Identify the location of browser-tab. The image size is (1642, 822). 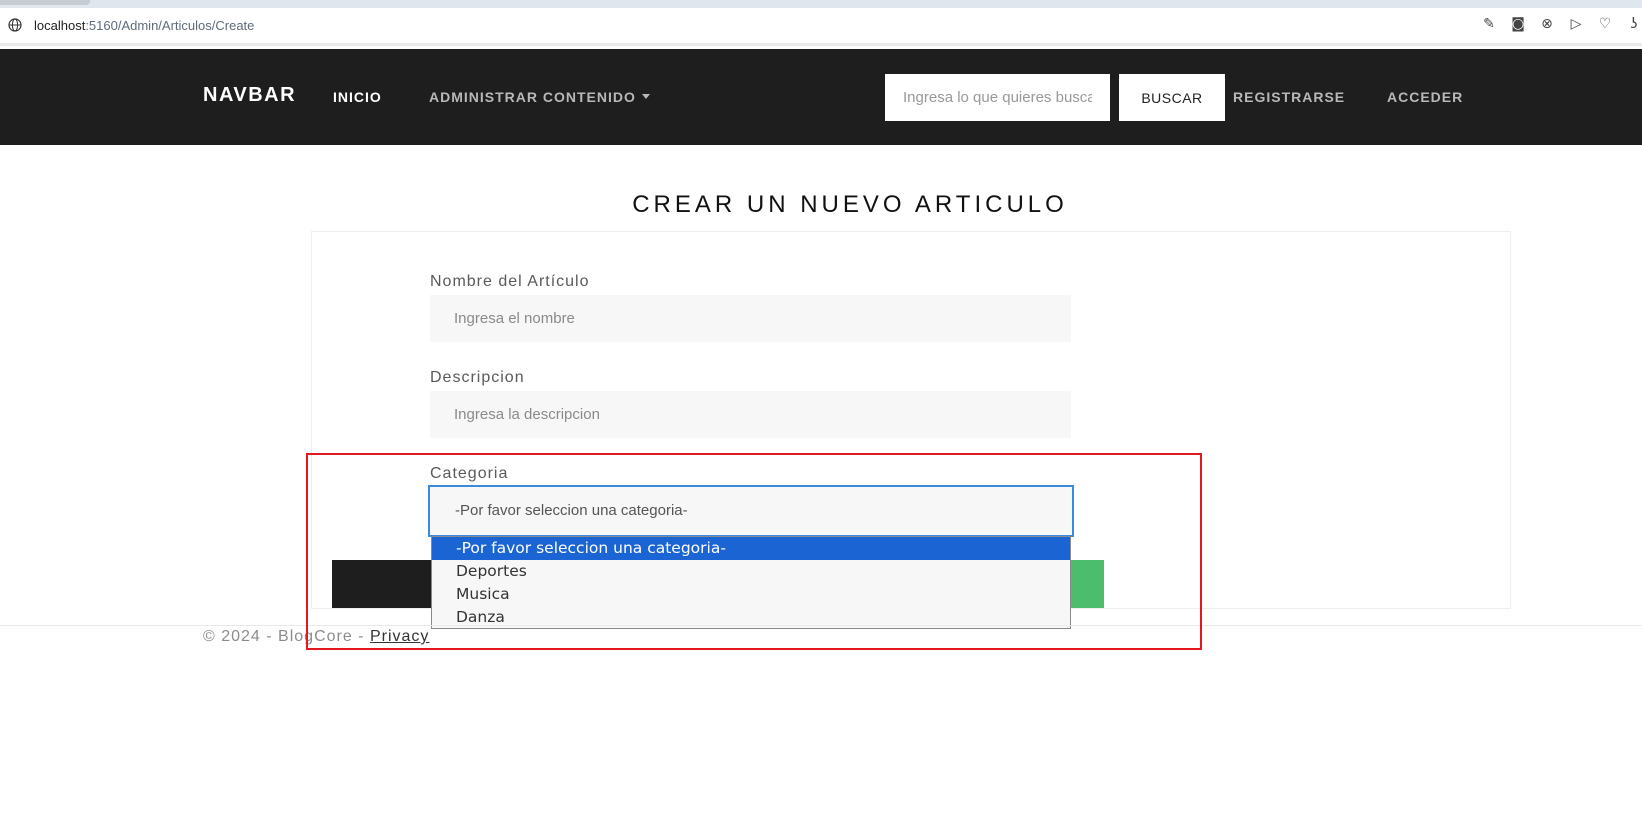
(45, 2).